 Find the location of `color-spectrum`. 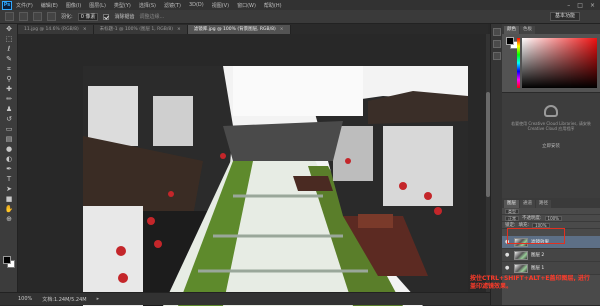

color-spectrum is located at coordinates (559, 63).